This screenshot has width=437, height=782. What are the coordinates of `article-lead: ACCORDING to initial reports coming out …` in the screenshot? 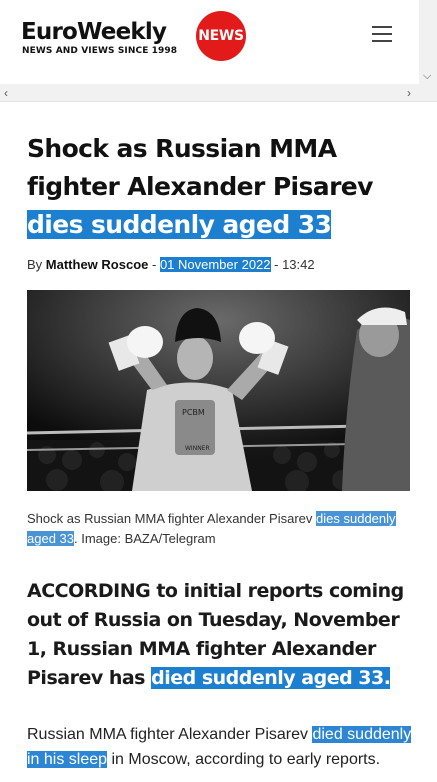 It's located at (222, 635).